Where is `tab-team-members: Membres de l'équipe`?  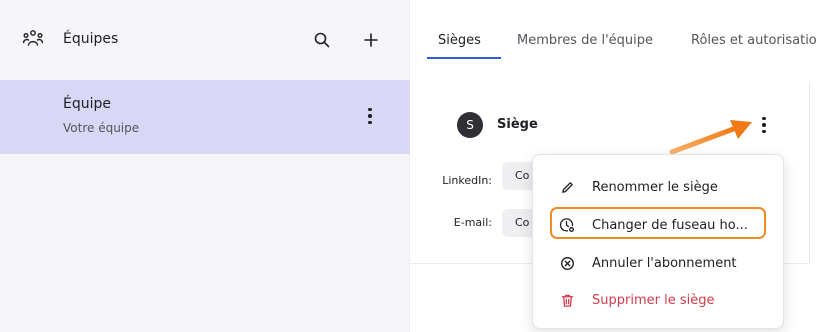
tab-team-members: Membres de l'équipe is located at coordinates (585, 40).